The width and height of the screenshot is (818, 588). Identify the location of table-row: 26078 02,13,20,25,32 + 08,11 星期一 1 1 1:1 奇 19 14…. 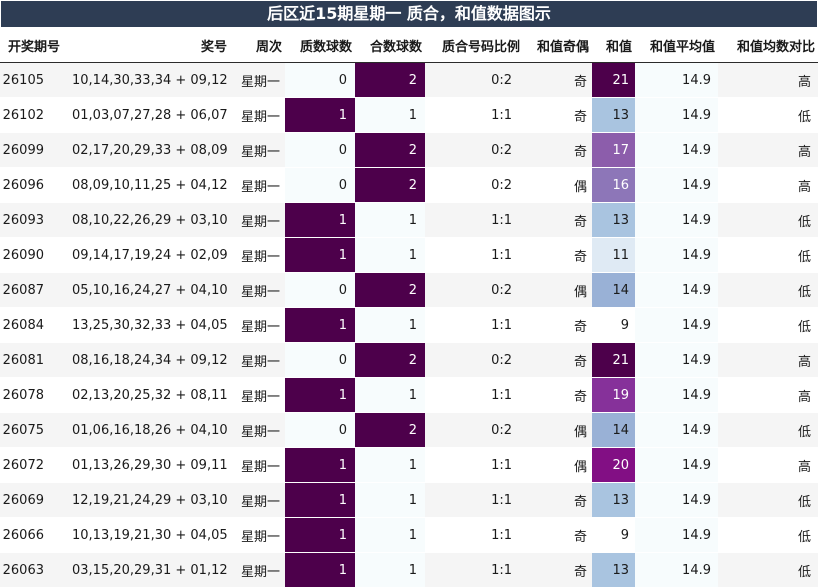
(409, 395).